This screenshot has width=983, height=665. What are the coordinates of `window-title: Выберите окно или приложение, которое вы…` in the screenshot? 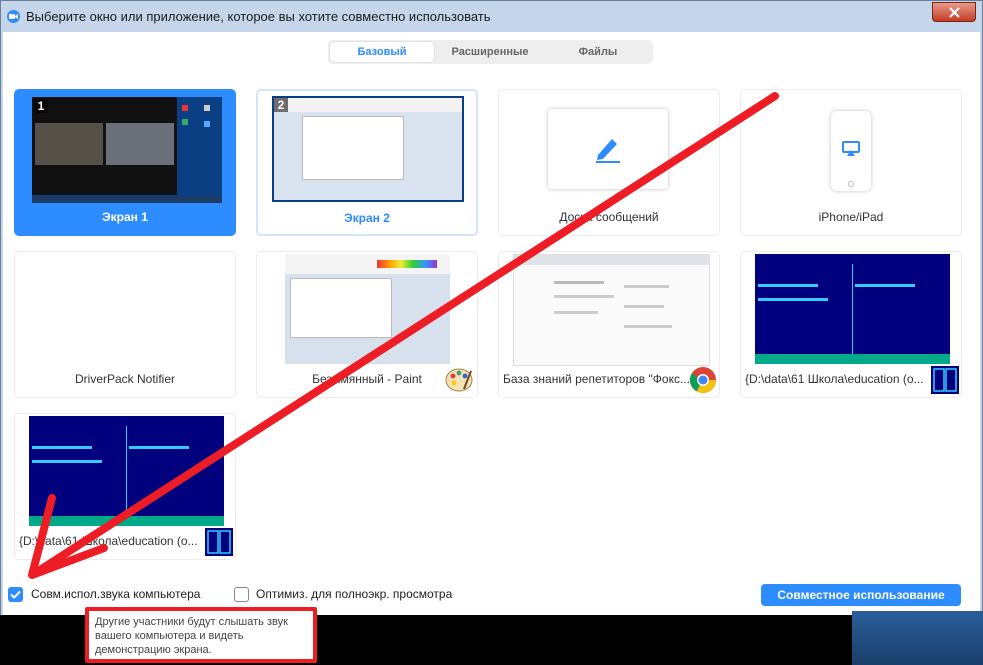 It's located at (258, 16).